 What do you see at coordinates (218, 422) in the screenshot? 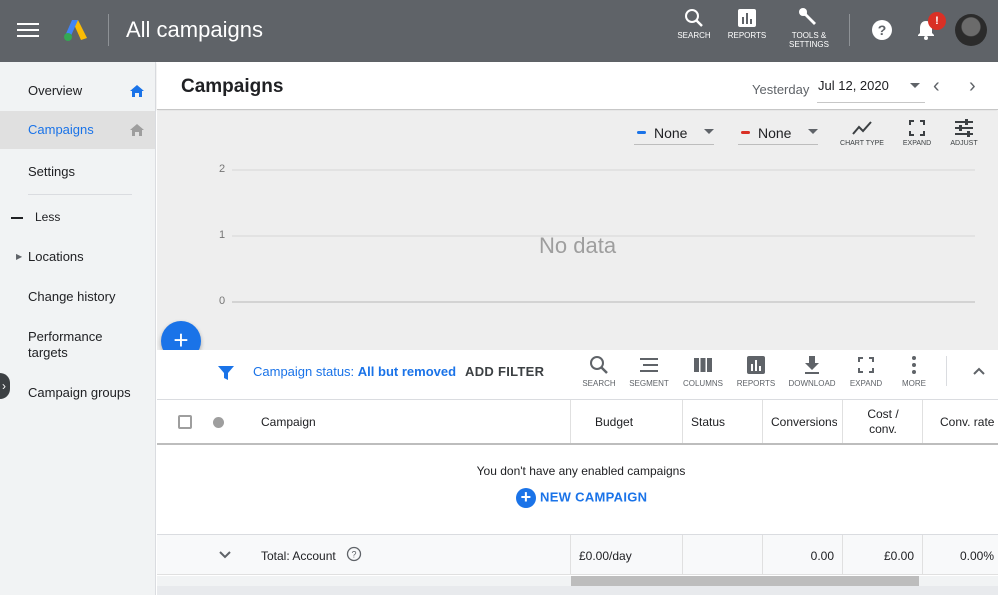
I see `status-dot-icon` at bounding box center [218, 422].